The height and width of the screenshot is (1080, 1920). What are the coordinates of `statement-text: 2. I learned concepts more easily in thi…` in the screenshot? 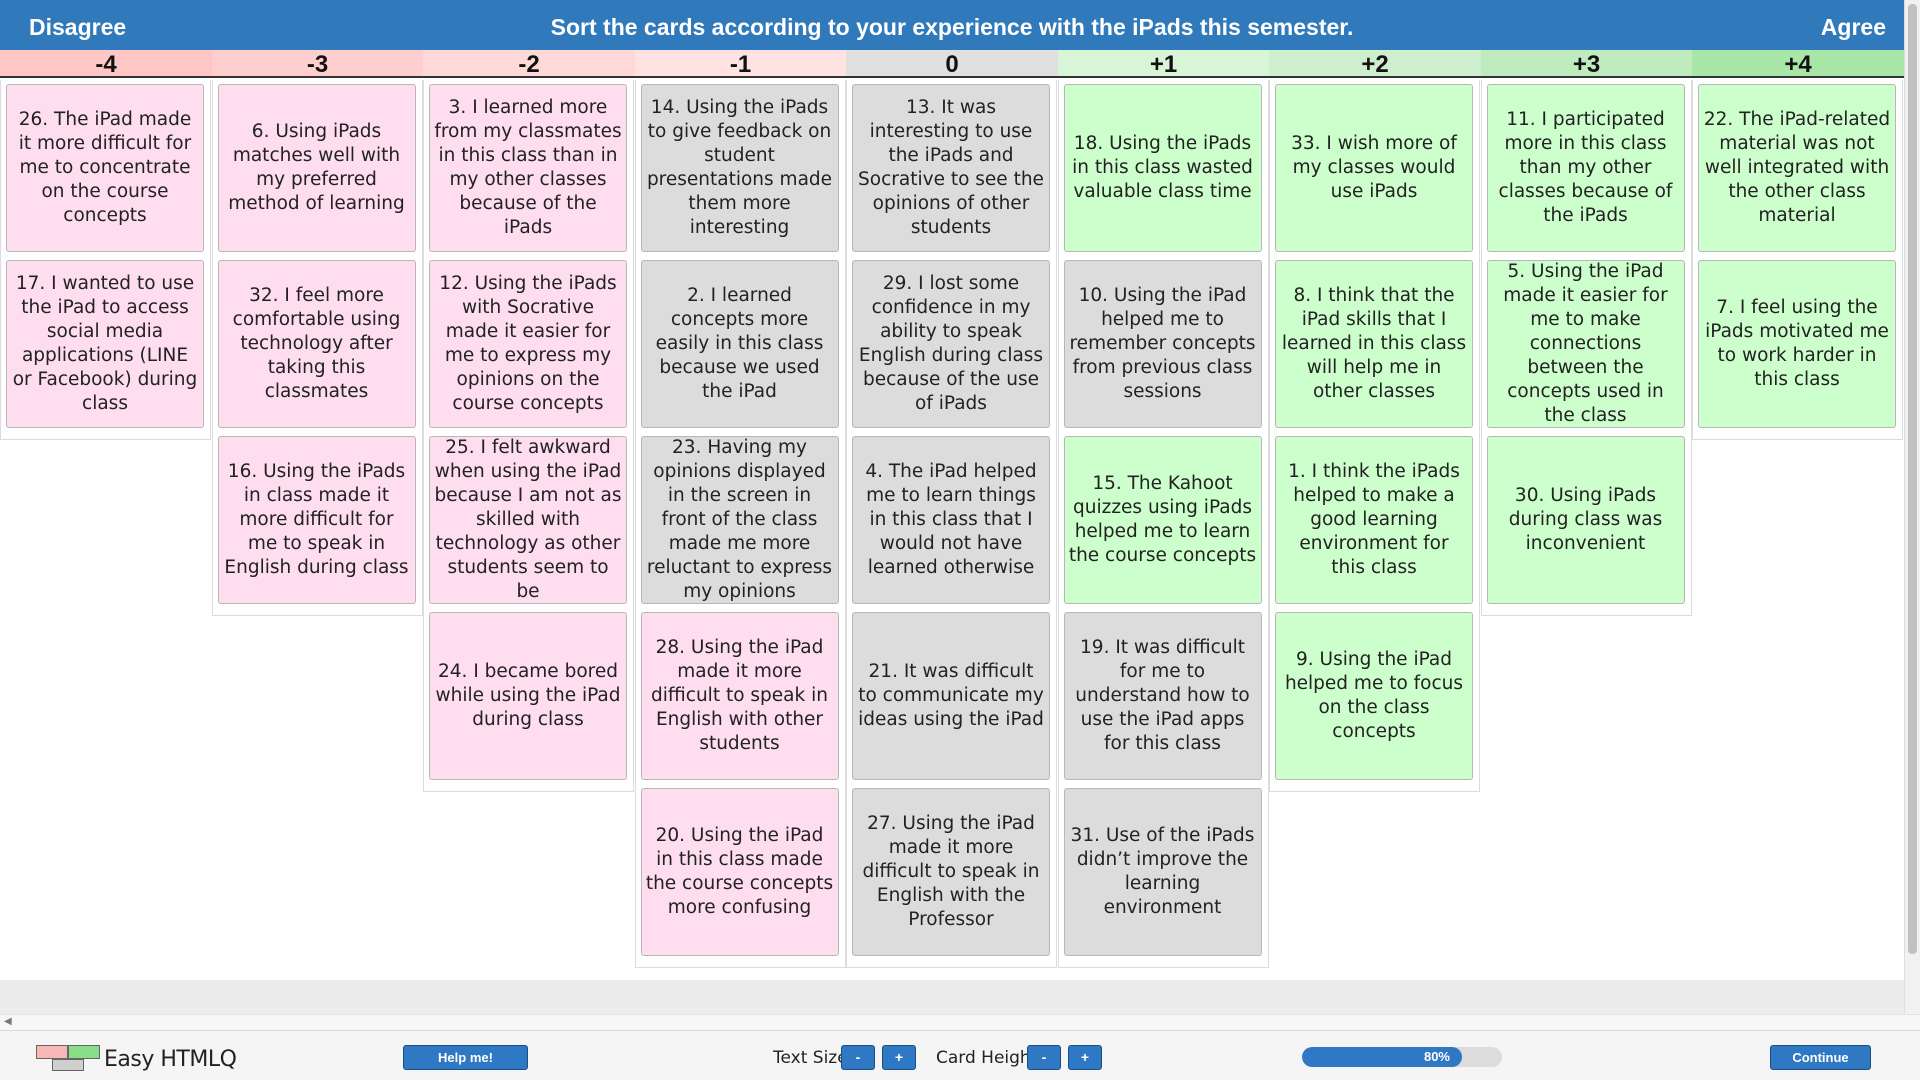 It's located at (739, 343).